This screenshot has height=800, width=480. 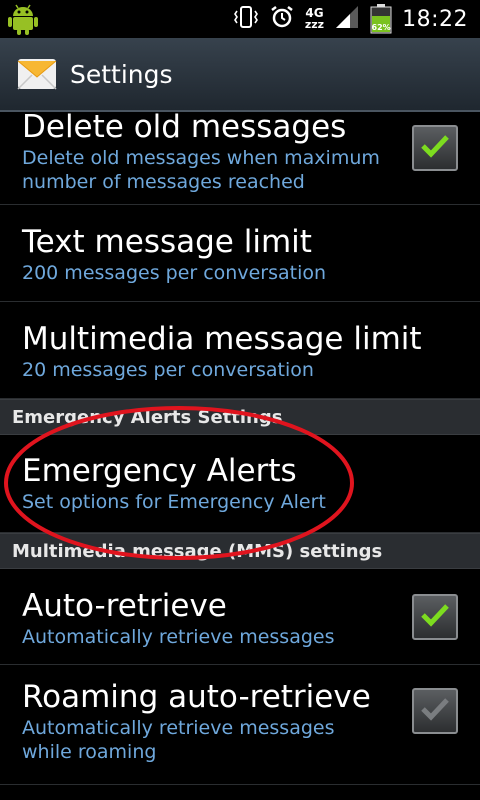 I want to click on action-bar: Settings, so click(x=240, y=75).